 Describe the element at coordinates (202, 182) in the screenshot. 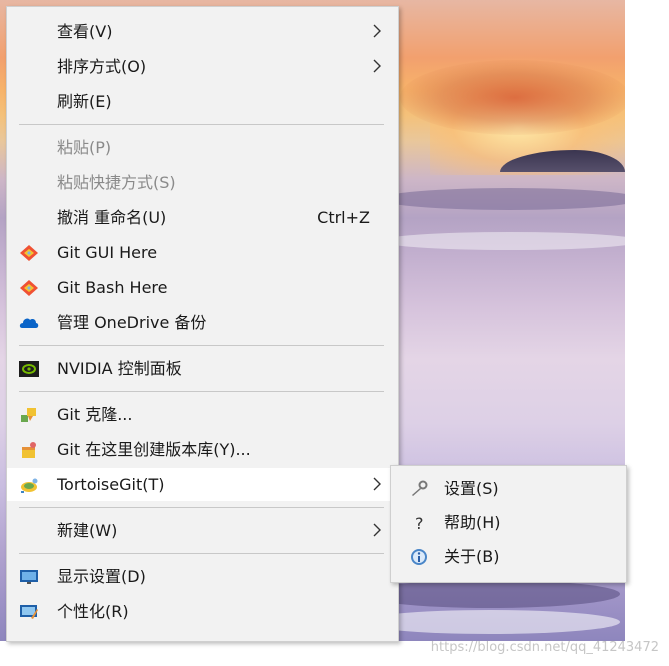

I see `menu-item-paste-shortcut: 粘贴快捷方式(S)` at that location.